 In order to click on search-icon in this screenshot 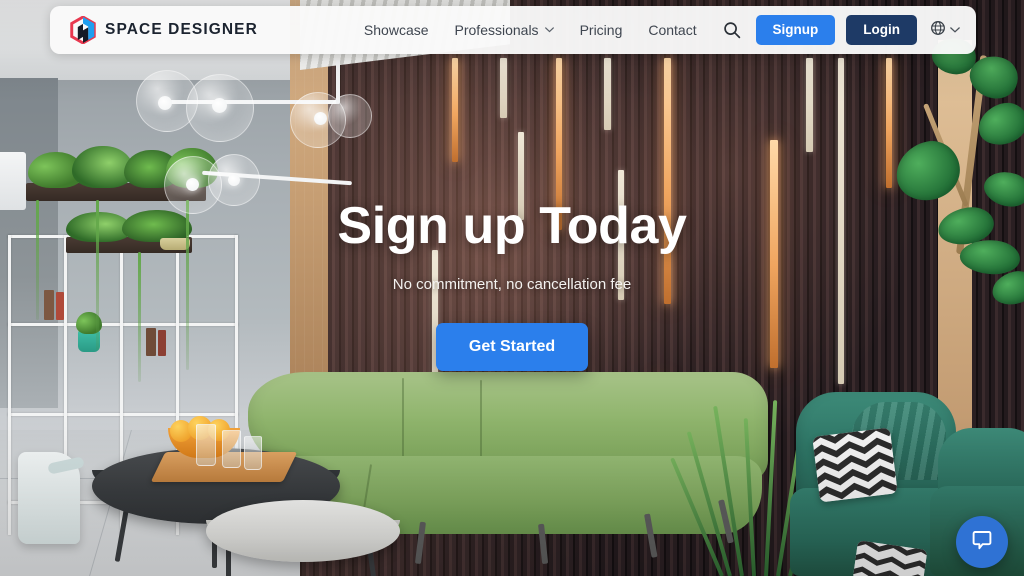, I will do `click(732, 30)`.